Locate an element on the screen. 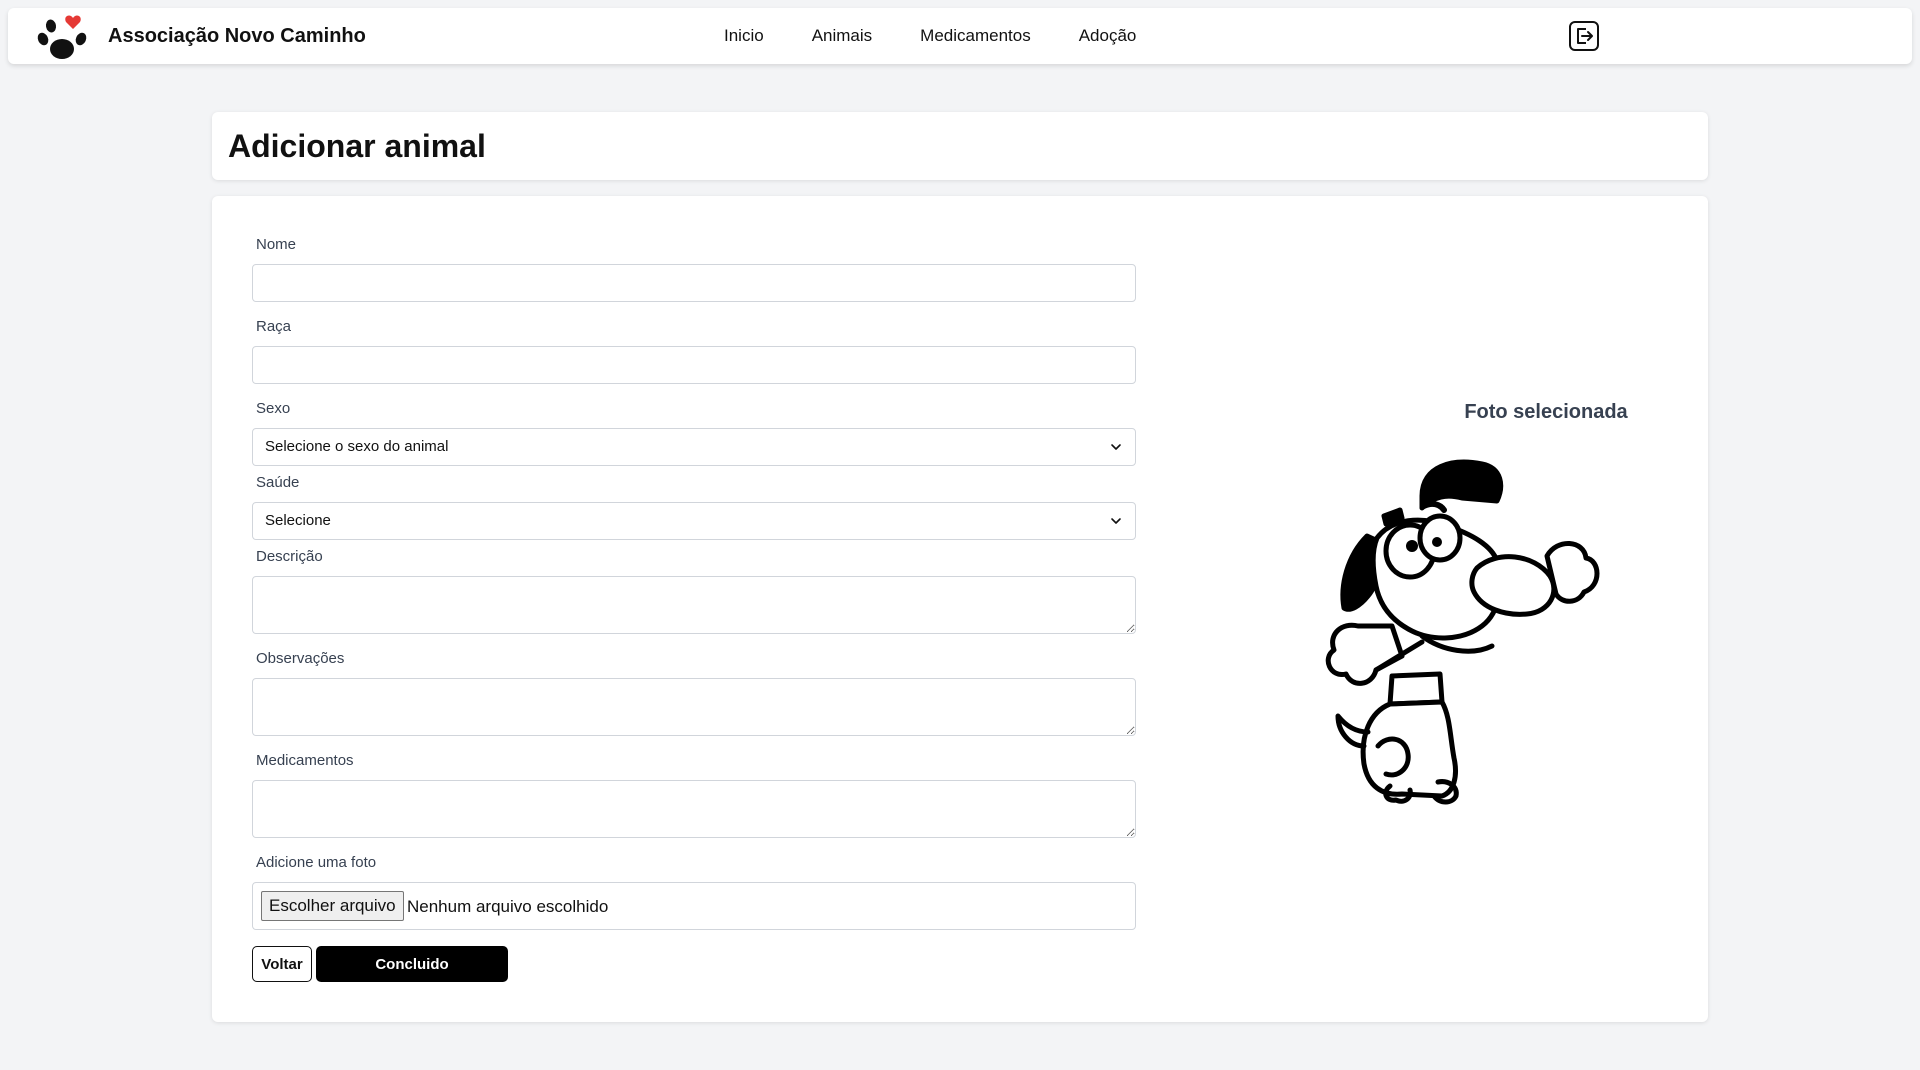 This screenshot has width=1920, height=1070. nav-adocao: Adoção is located at coordinates (1108, 36).